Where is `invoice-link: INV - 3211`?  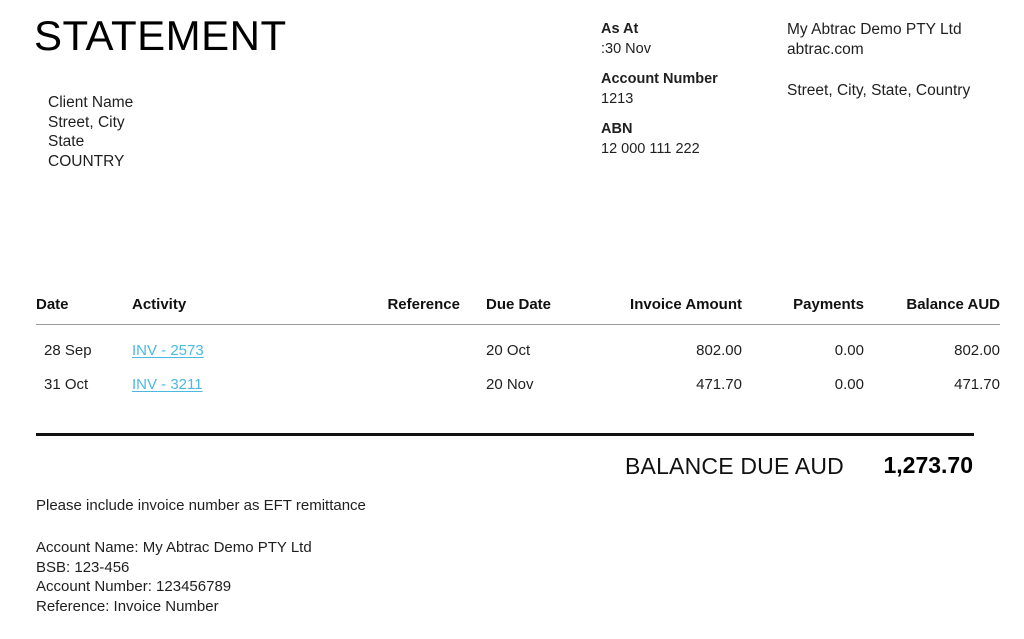 invoice-link: INV - 3211 is located at coordinates (167, 384).